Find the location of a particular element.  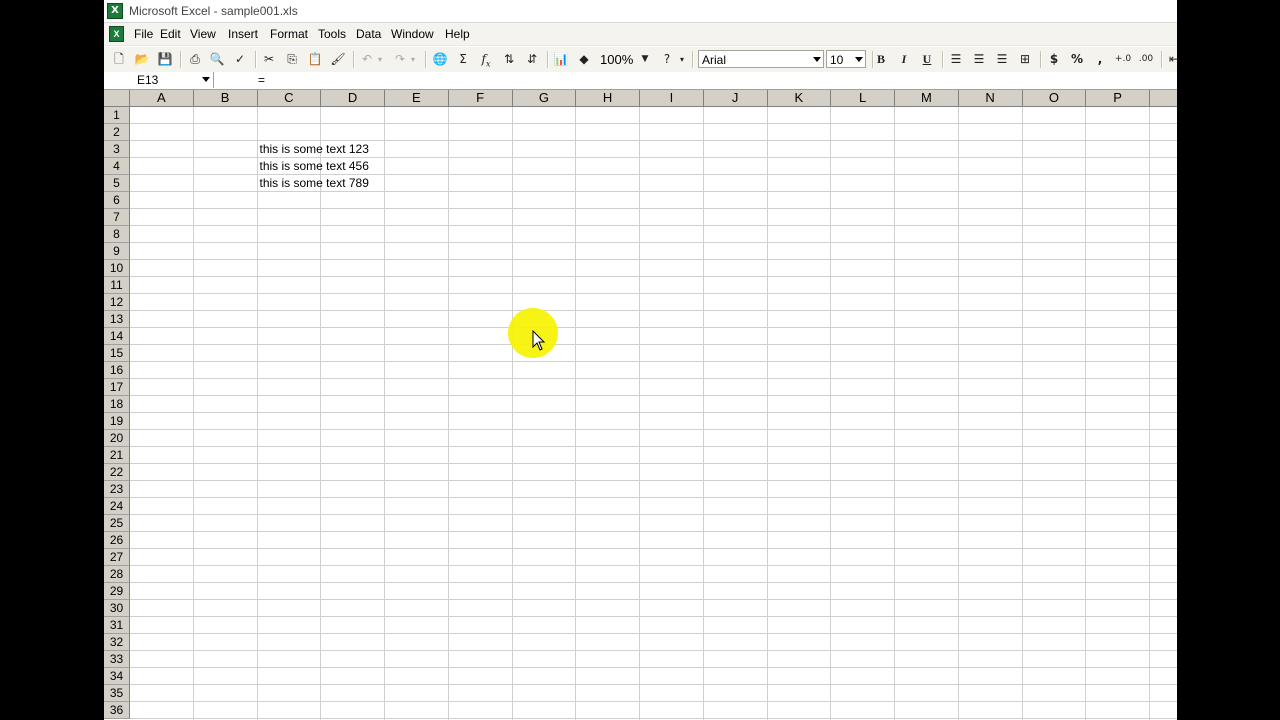

row-header-27: 27 is located at coordinates (117, 557).